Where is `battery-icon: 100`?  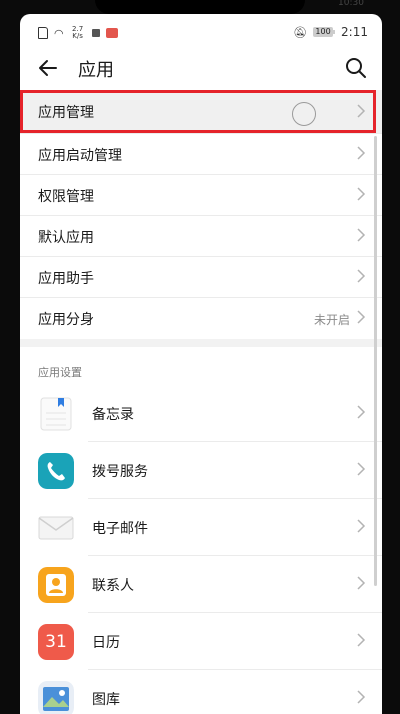
battery-icon: 100 is located at coordinates (324, 32).